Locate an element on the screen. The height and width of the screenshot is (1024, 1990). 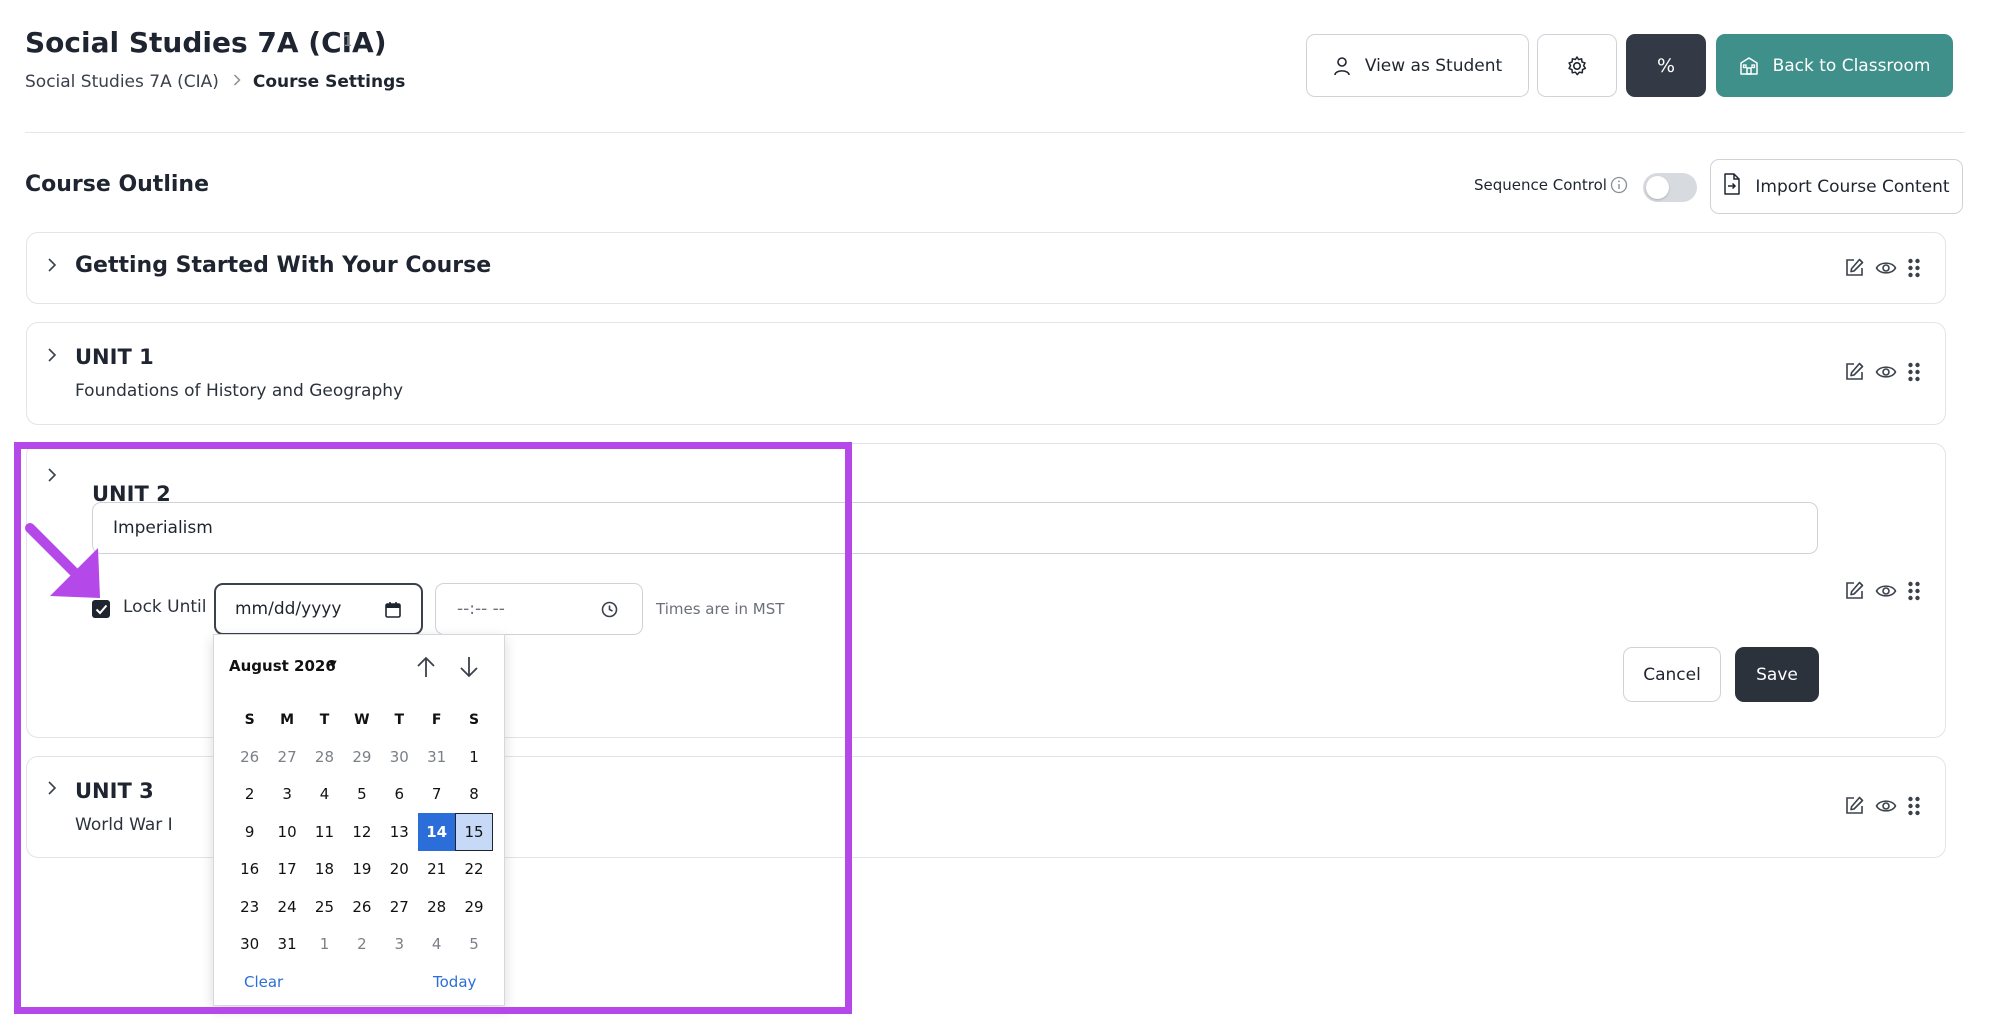
breadcrumb: Social Studies 7A (CIA) Course Settings is located at coordinates (215, 82).